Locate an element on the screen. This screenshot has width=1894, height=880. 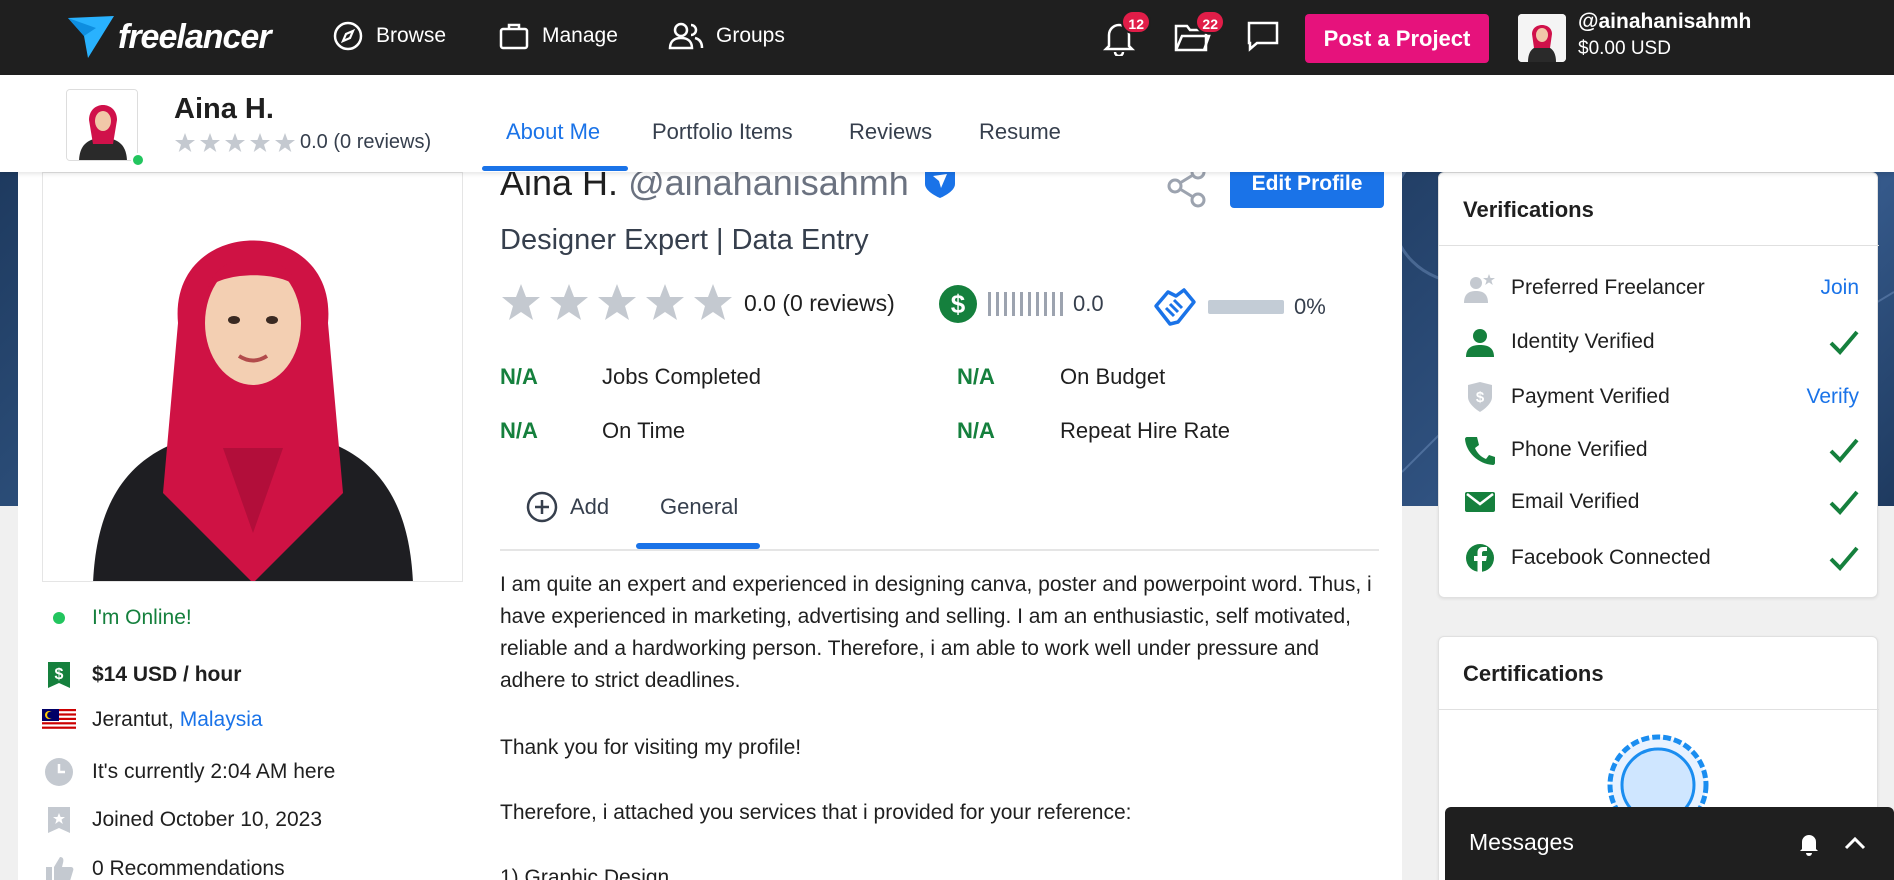
handshake-icon is located at coordinates (1175, 307).